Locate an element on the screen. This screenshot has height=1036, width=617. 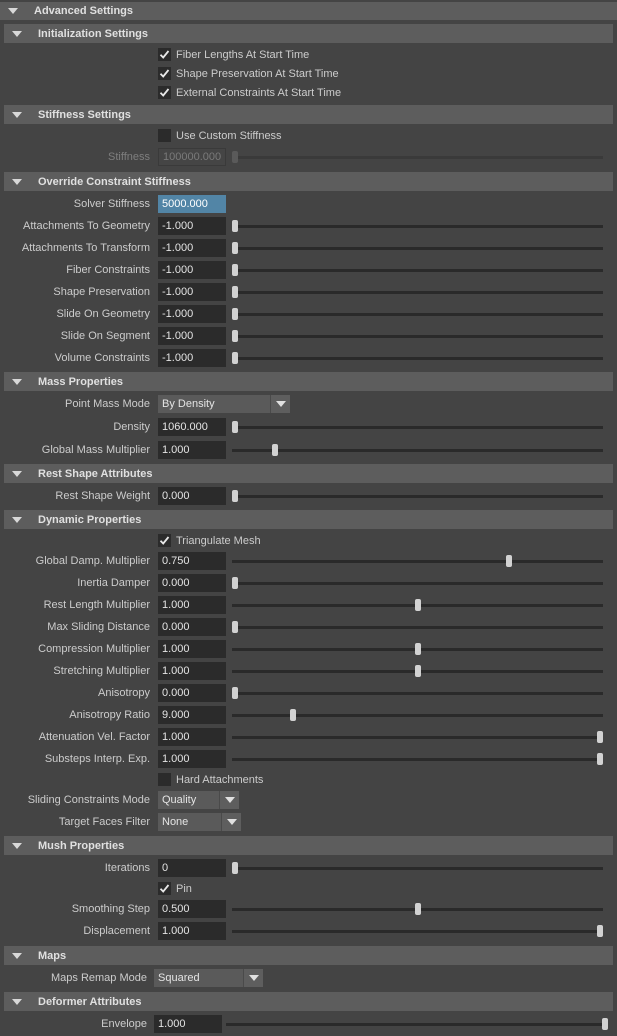
attenuation-vel-factor-slider-track is located at coordinates (417, 737).